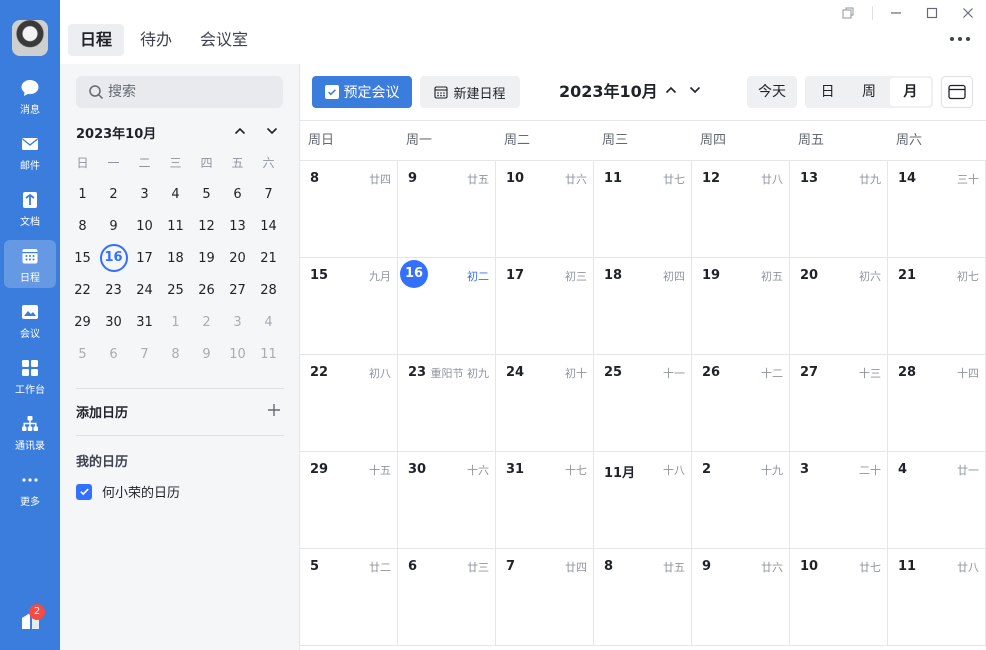 The width and height of the screenshot is (986, 650). What do you see at coordinates (237, 291) in the screenshot?
I see `mini-day: 27` at bounding box center [237, 291].